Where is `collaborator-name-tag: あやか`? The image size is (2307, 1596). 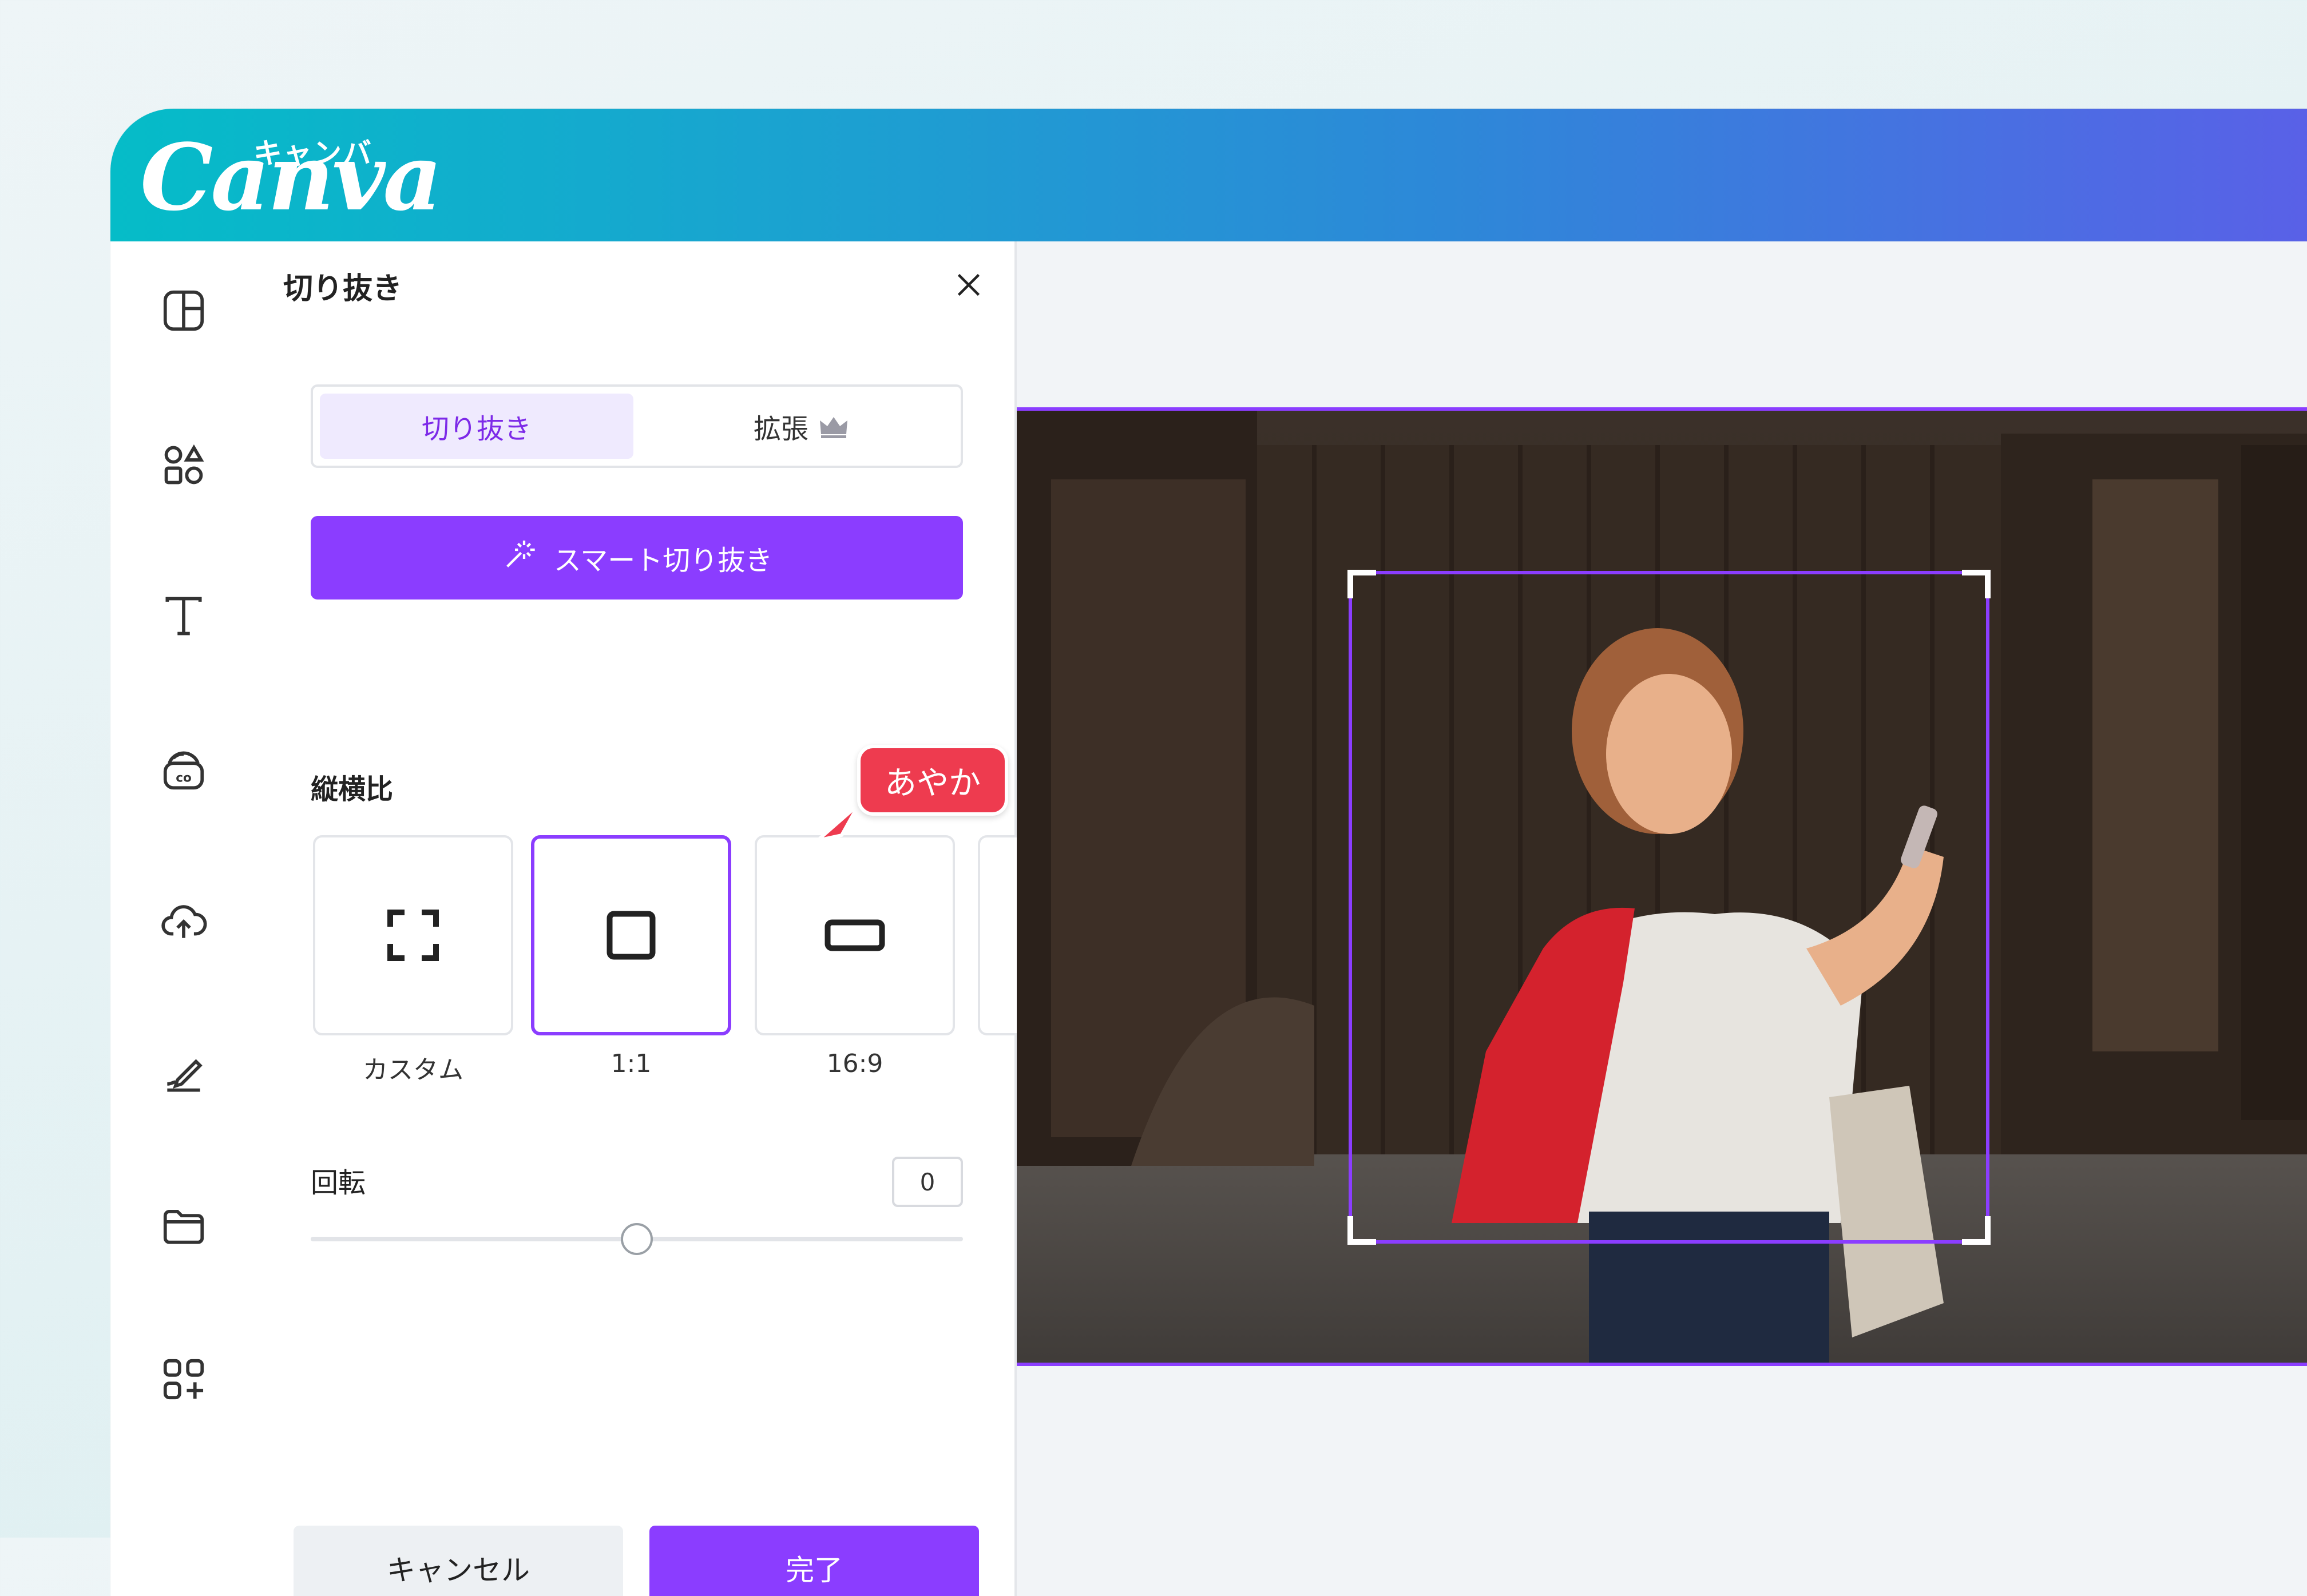
collaborator-name-tag: あやか is located at coordinates (932, 780).